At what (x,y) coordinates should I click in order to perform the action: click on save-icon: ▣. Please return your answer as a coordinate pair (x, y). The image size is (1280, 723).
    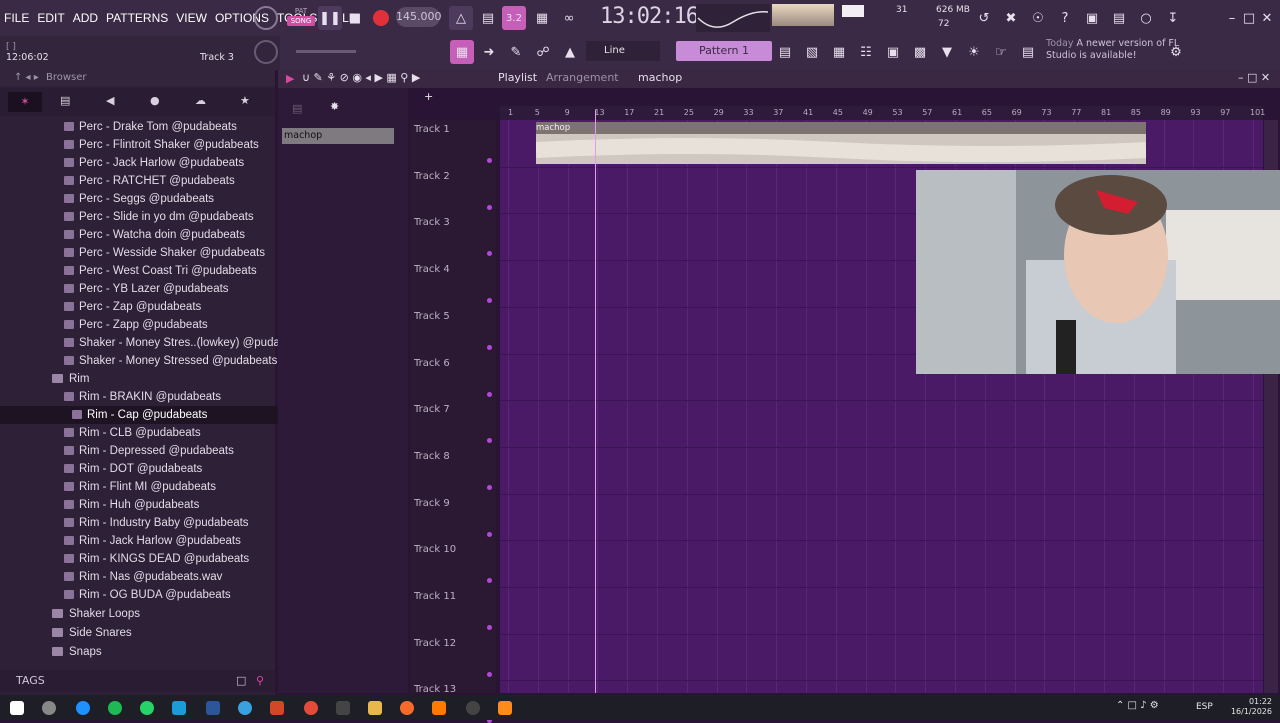
    Looking at the image, I should click on (1092, 18).